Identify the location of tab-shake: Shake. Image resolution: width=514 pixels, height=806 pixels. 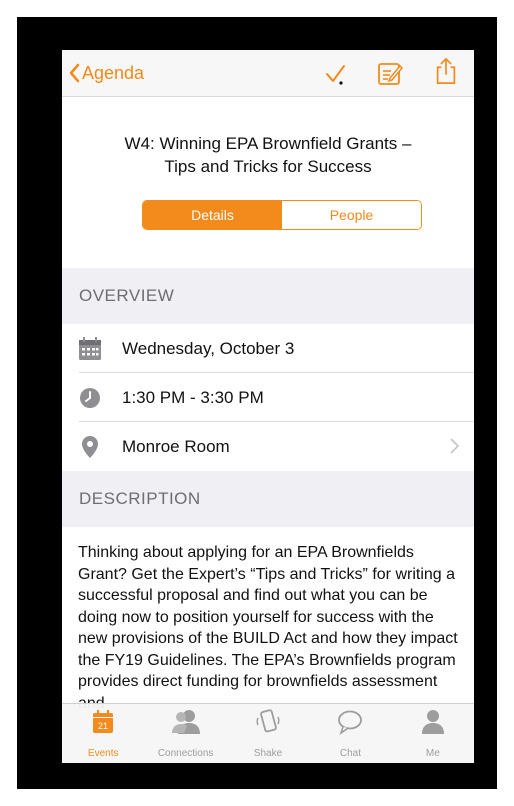
(268, 733).